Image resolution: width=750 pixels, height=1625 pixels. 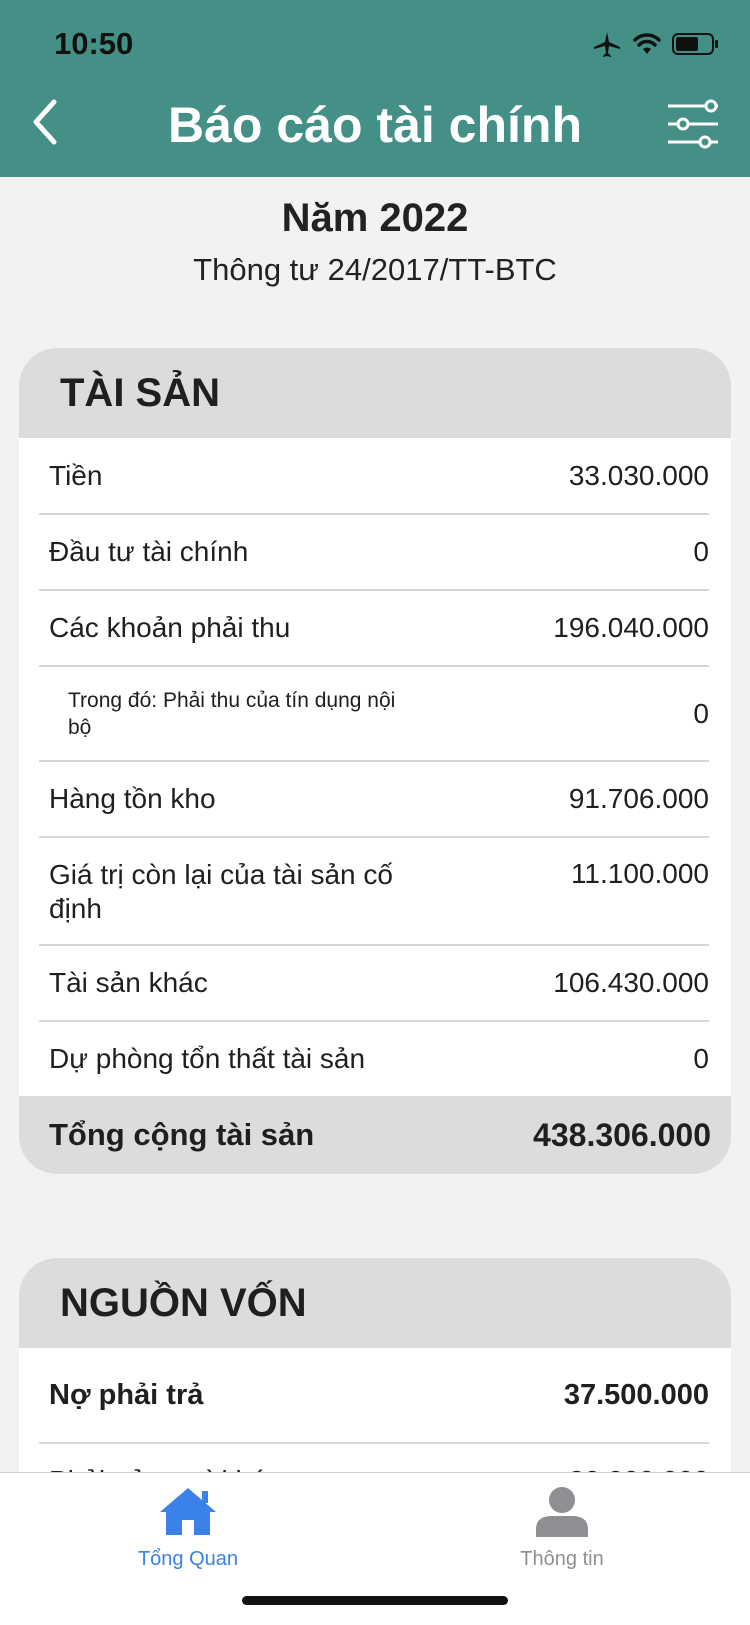 What do you see at coordinates (647, 43) in the screenshot?
I see `wifi-icon` at bounding box center [647, 43].